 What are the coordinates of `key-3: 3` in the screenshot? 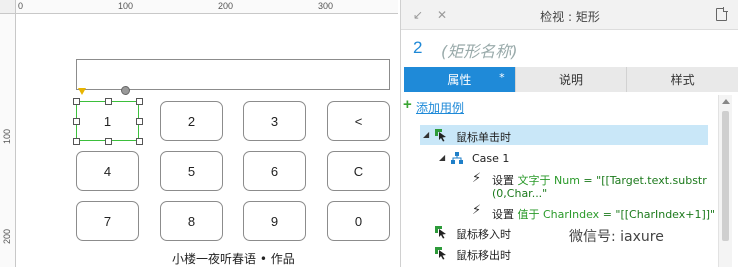 It's located at (274, 121).